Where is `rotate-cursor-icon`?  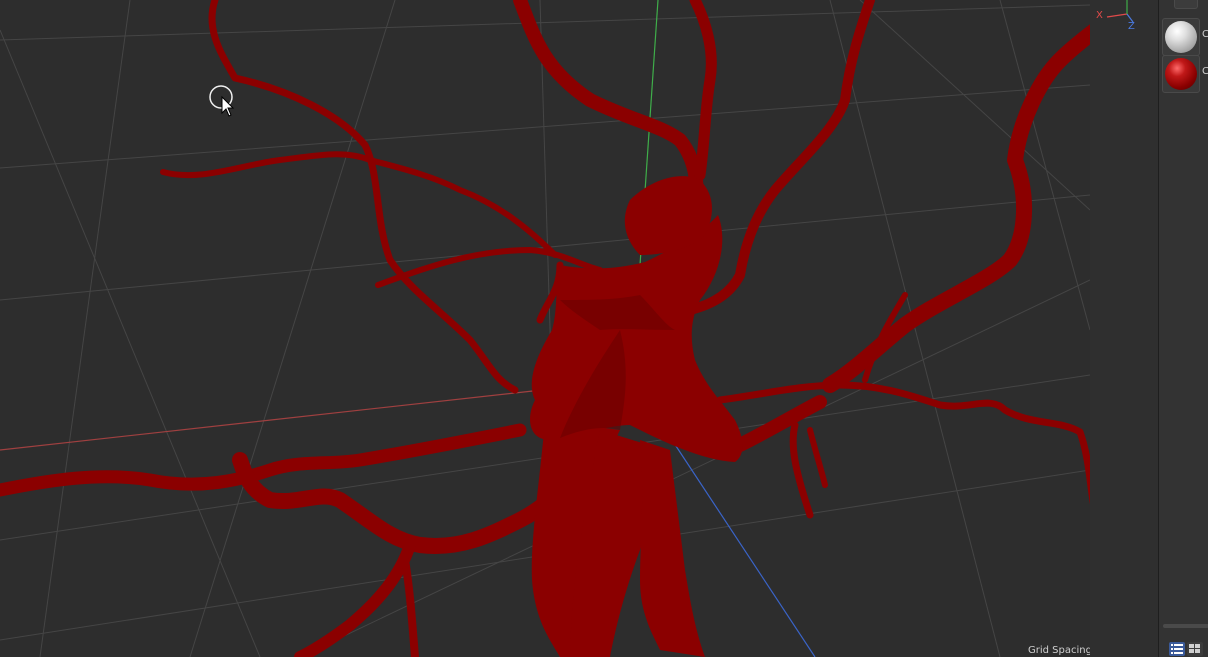
rotate-cursor-icon is located at coordinates (223, 101).